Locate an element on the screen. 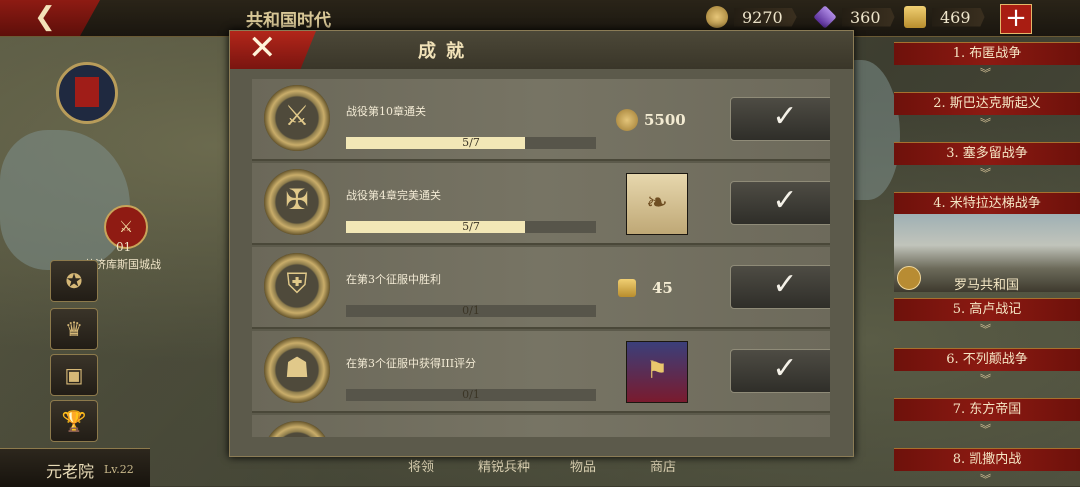  faction-banner is located at coordinates (87, 93).